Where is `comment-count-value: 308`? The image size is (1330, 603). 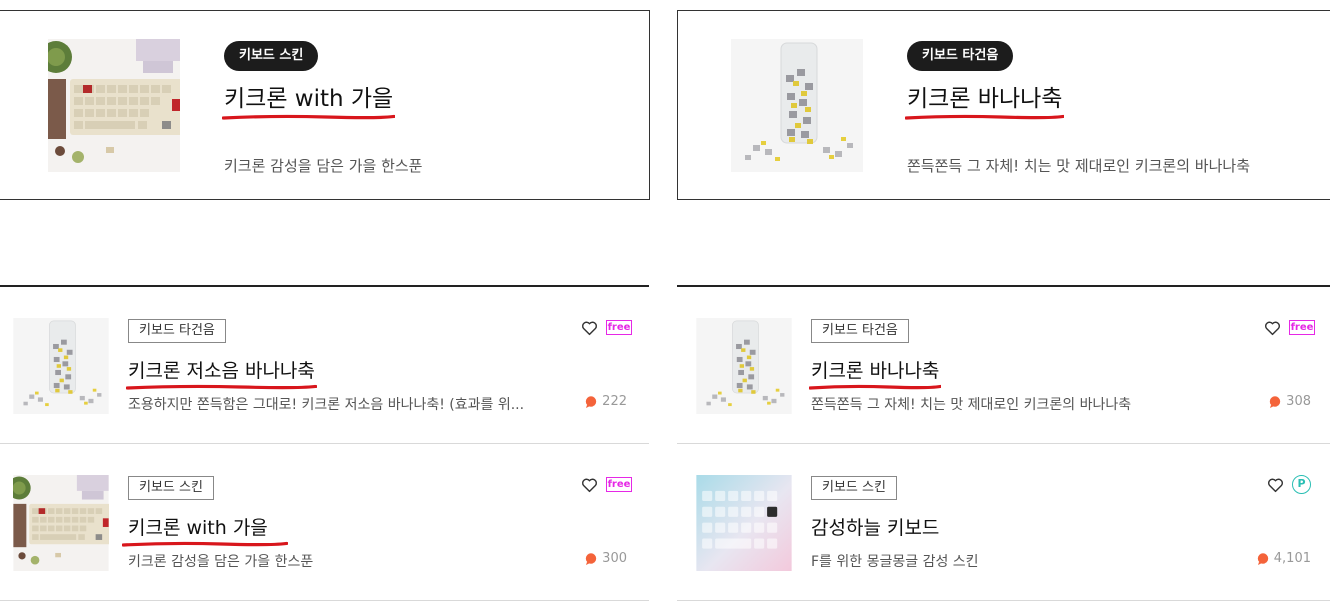 comment-count-value: 308 is located at coordinates (1298, 401).